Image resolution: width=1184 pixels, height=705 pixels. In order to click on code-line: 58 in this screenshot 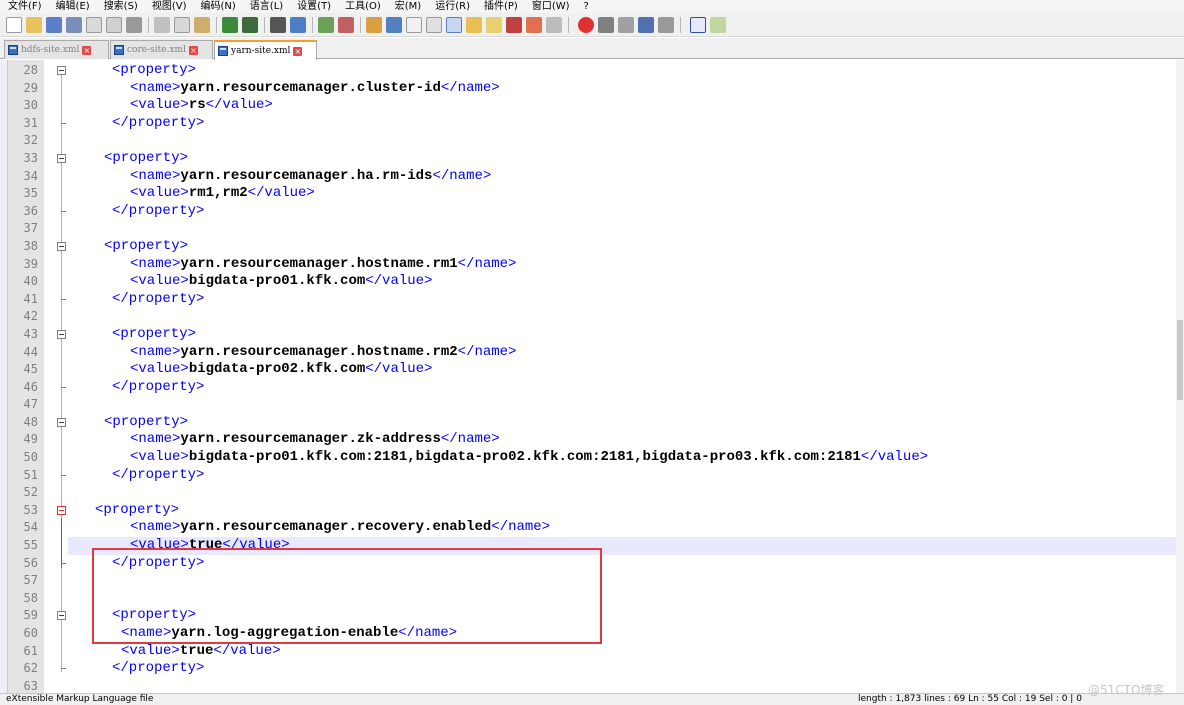, I will do `click(592, 599)`.